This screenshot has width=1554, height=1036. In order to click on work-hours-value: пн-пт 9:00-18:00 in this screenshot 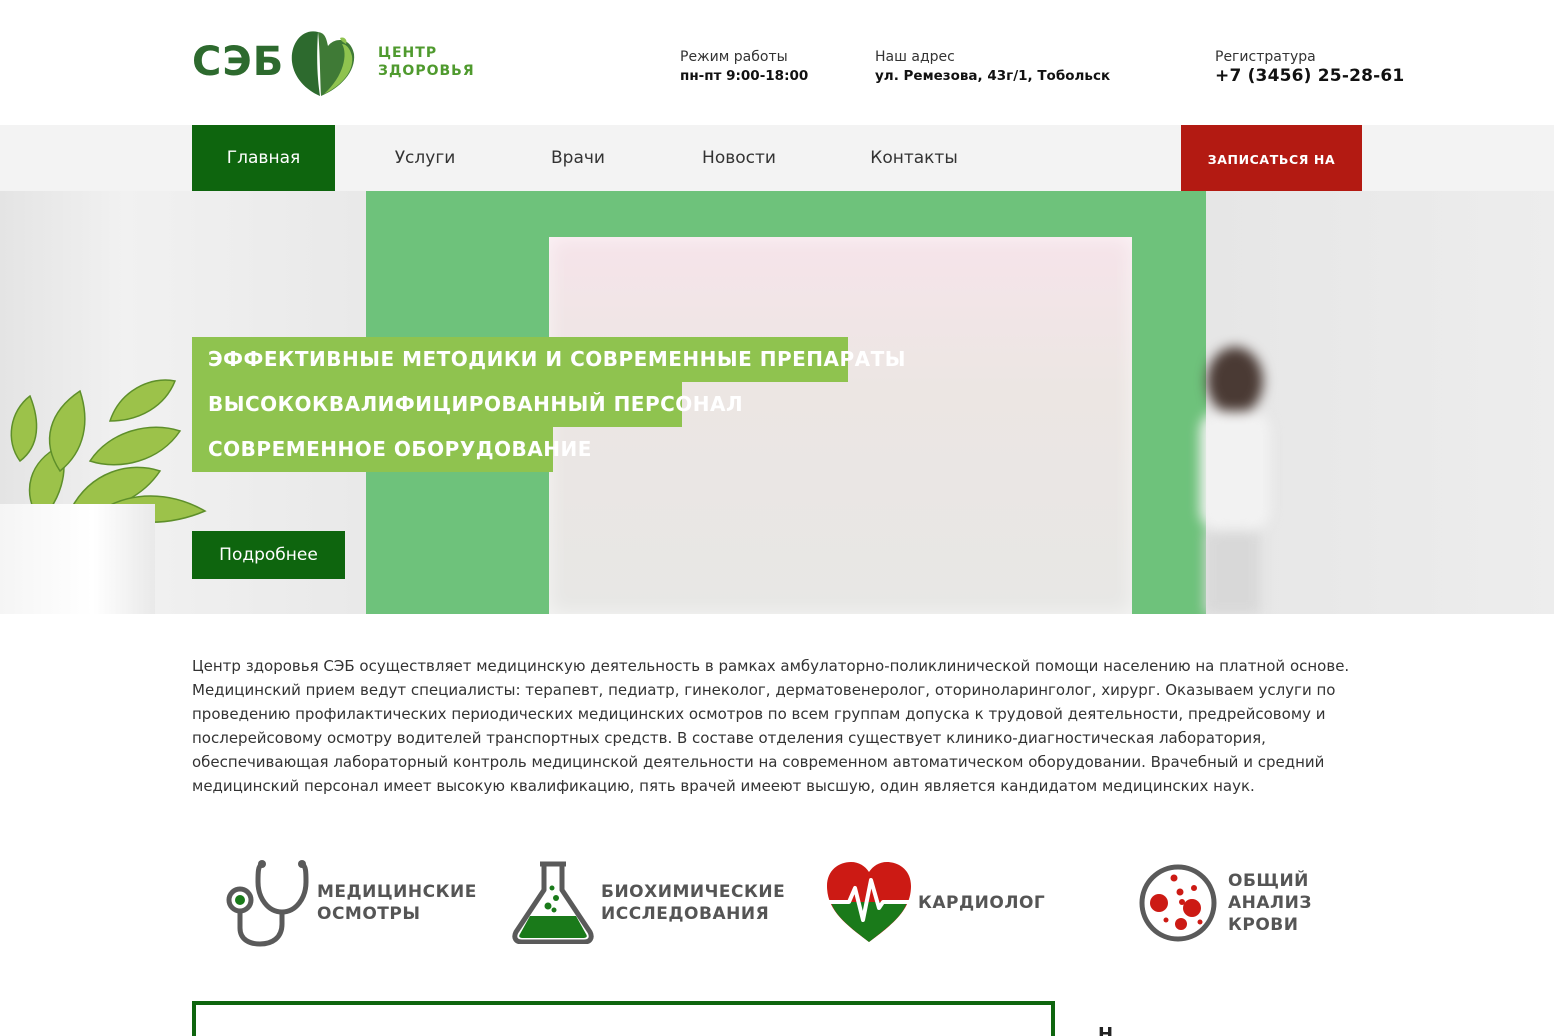, I will do `click(744, 76)`.